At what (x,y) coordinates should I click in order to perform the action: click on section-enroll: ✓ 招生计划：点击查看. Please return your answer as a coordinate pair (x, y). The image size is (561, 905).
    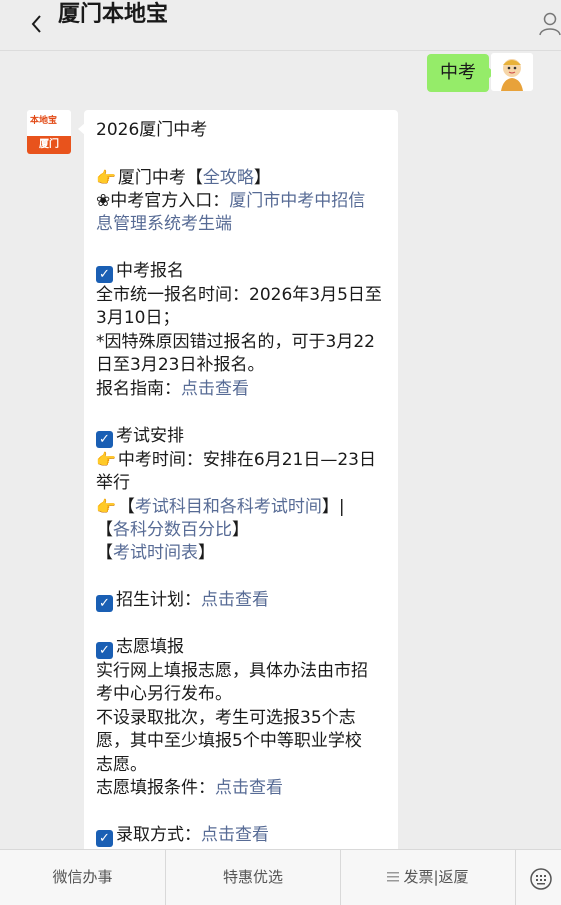
    Looking at the image, I should click on (242, 601).